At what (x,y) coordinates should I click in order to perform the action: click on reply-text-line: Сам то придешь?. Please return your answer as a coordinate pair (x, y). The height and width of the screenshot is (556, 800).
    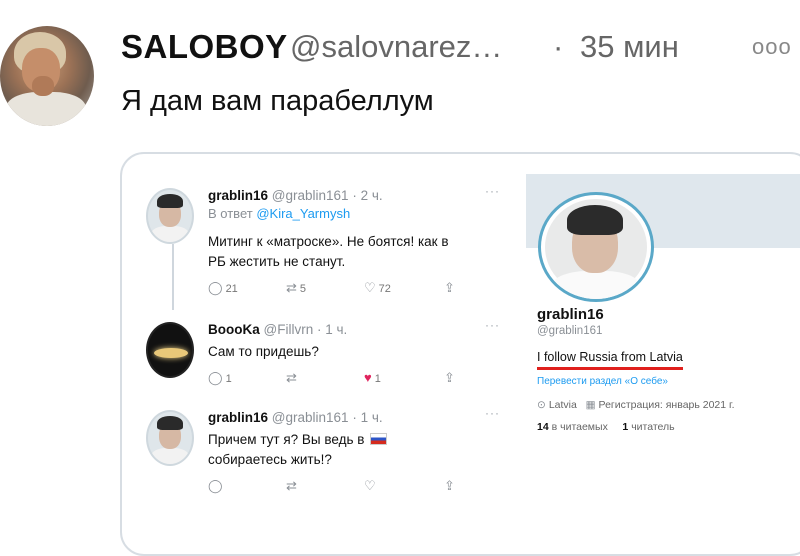
    Looking at the image, I should click on (263, 351).